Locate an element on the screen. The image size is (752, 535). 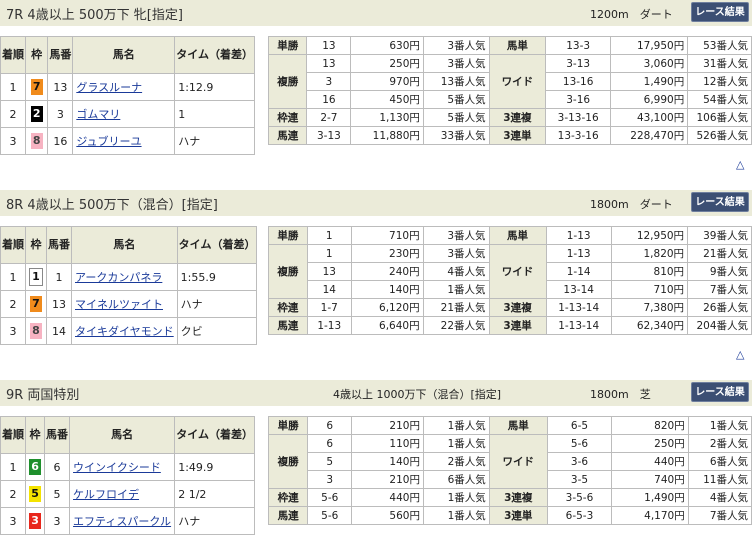
payout-popularity: 26番人気 is located at coordinates (719, 307).